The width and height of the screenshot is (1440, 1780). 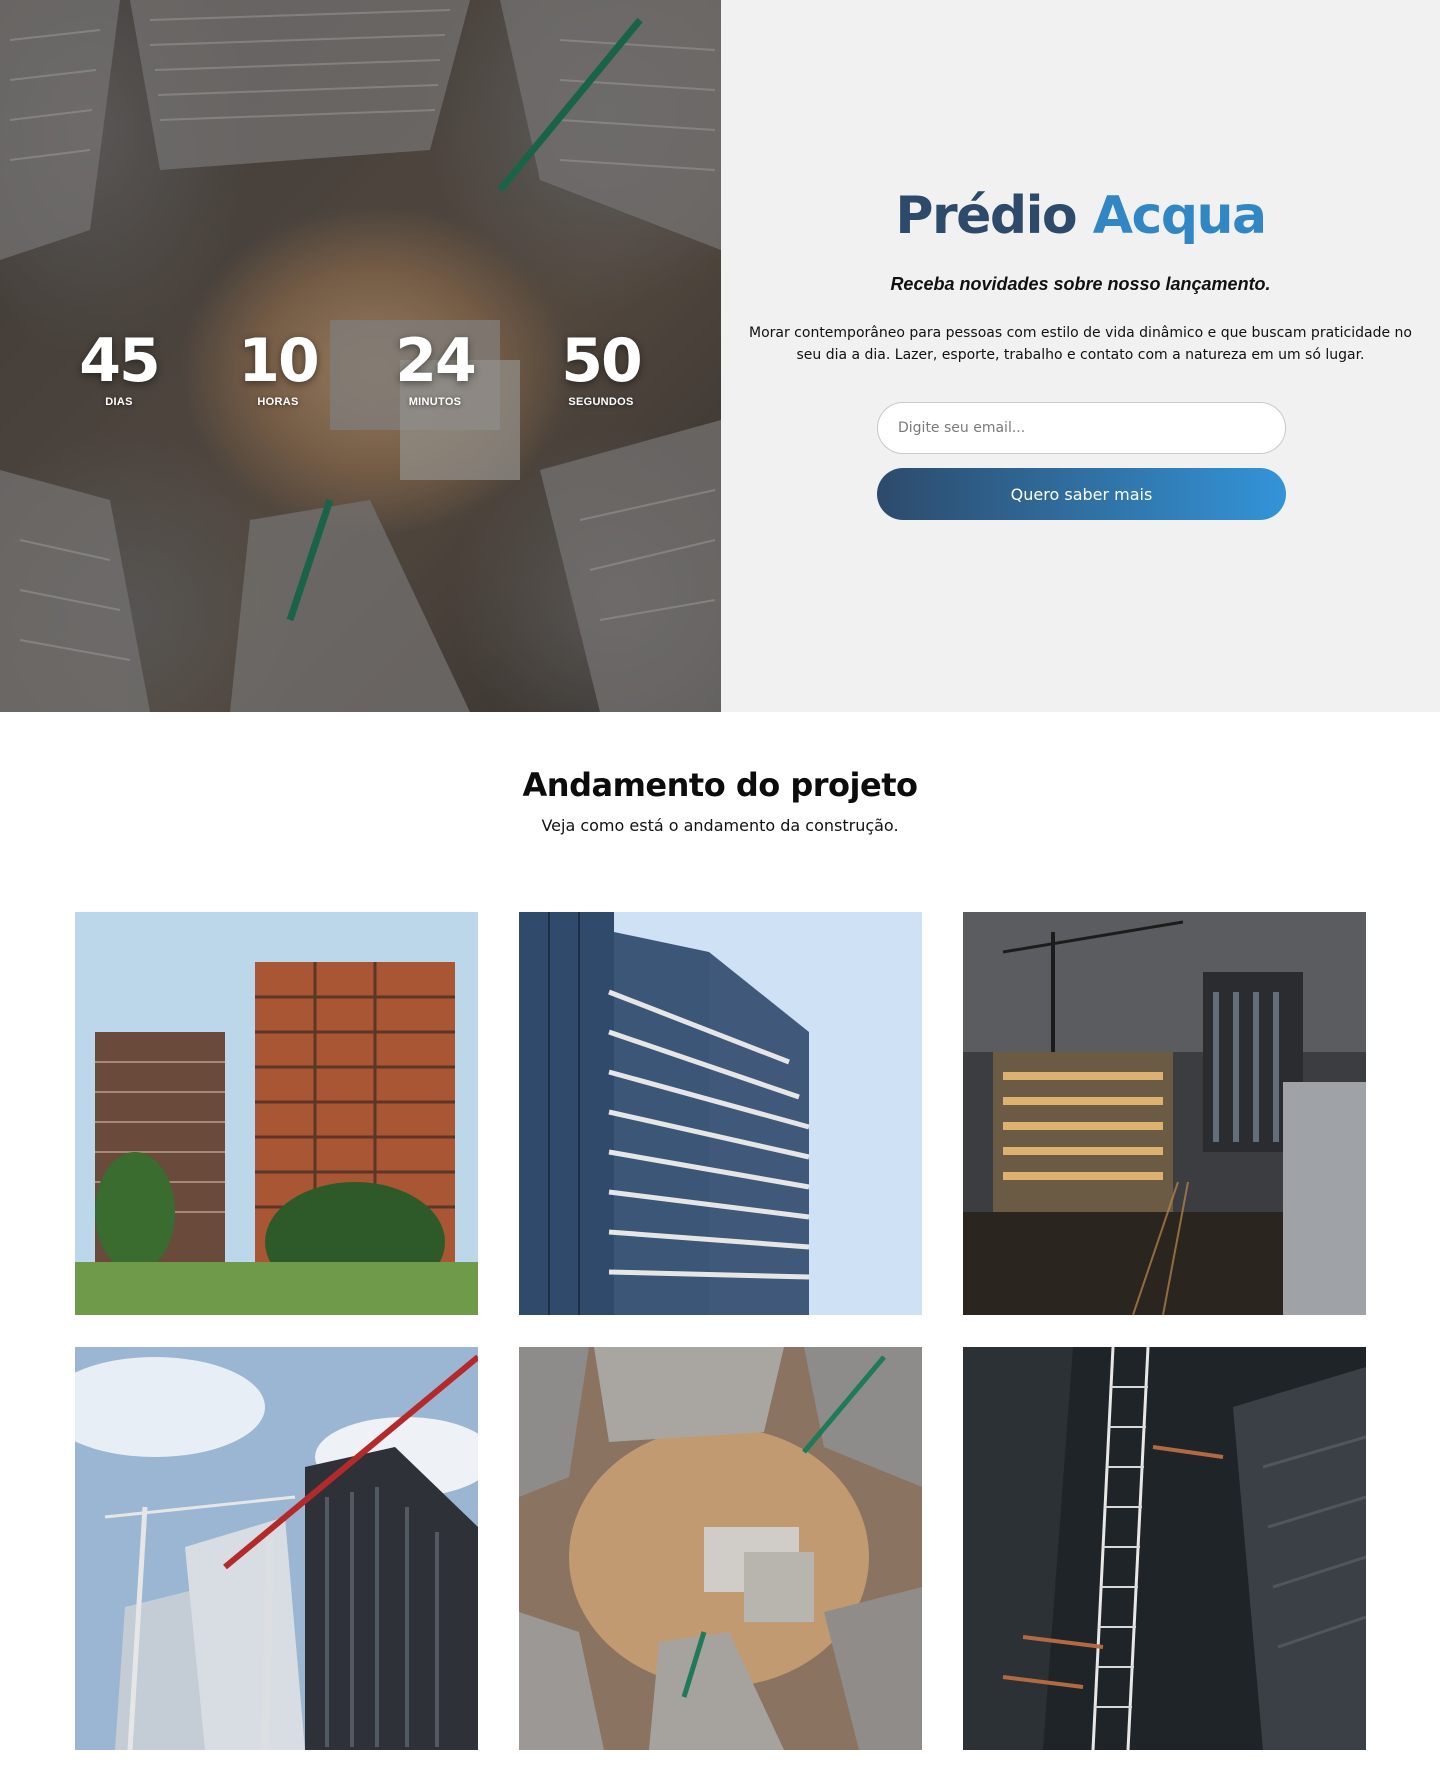 I want to click on crane-skyscraper-photo, so click(x=276, y=1548).